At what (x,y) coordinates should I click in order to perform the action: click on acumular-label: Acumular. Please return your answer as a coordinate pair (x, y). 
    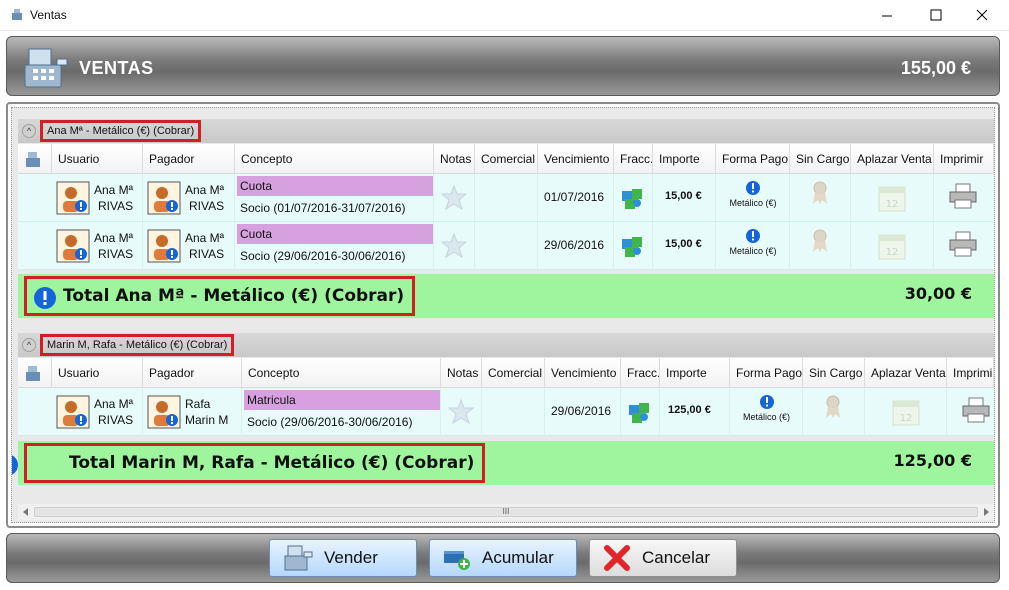
    Looking at the image, I should click on (518, 557).